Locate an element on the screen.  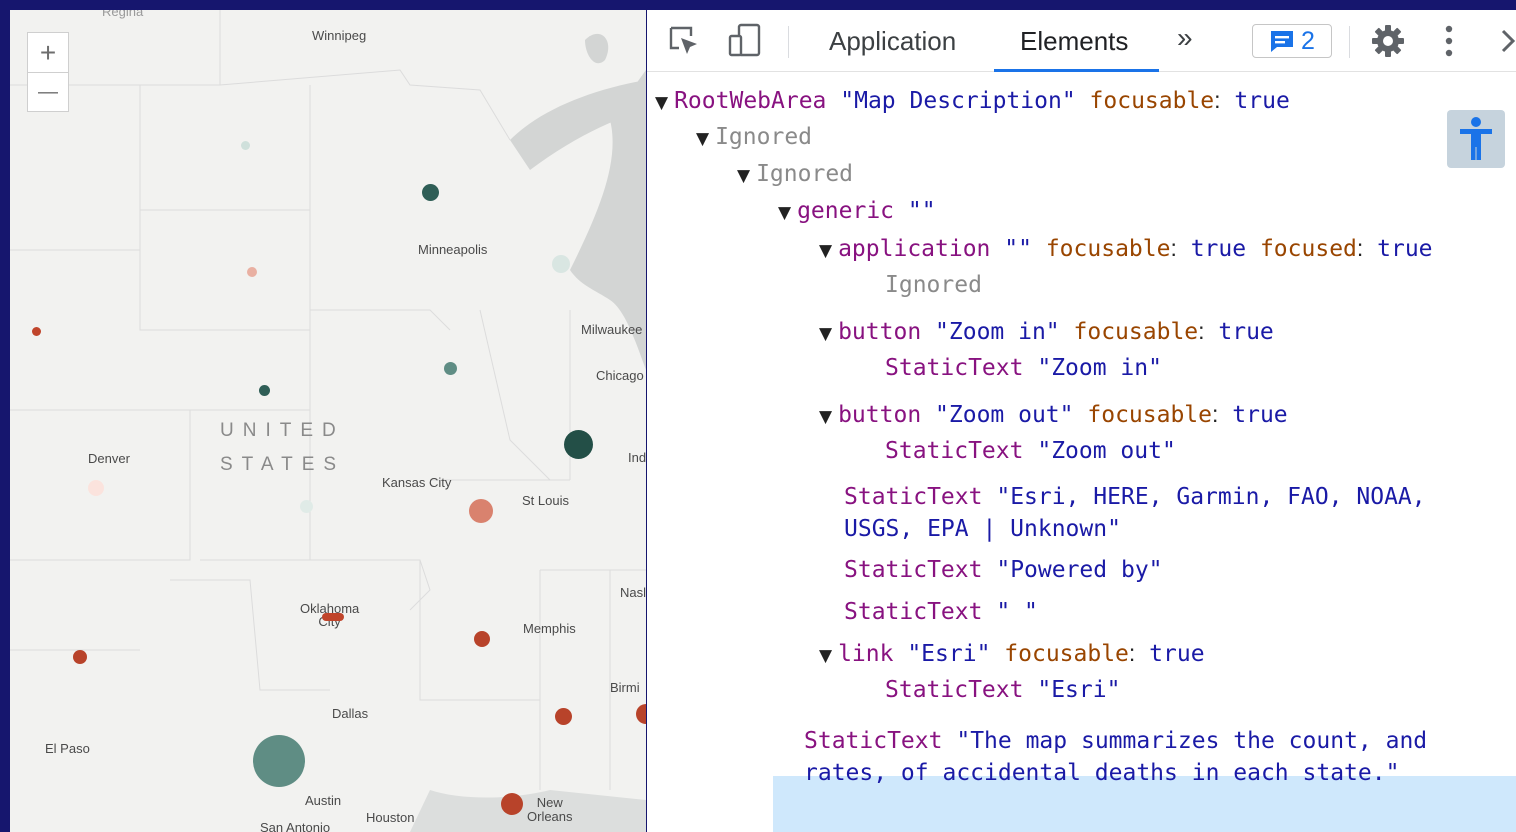
city-label-chicago: Chicago is located at coordinates (620, 375).